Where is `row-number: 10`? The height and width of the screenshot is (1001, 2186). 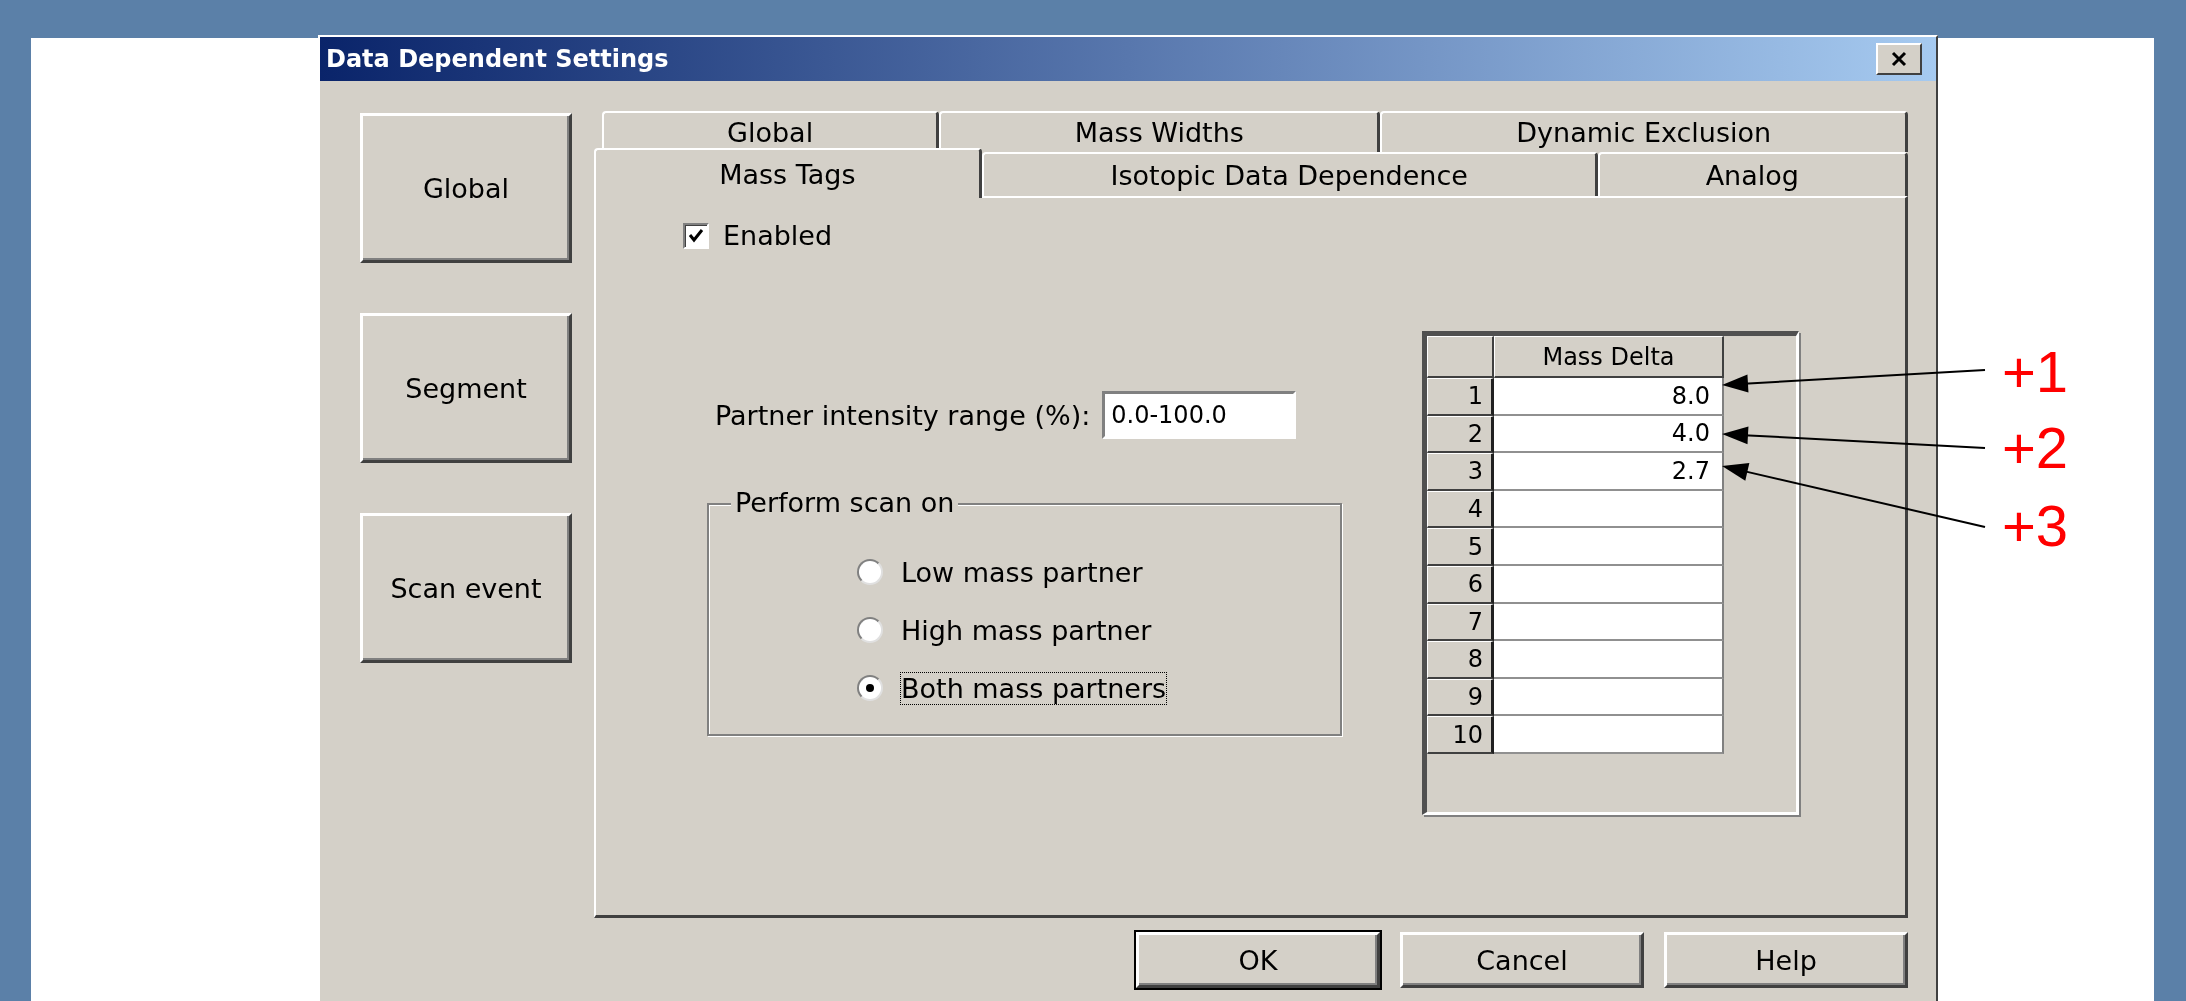 row-number: 10 is located at coordinates (1460, 735).